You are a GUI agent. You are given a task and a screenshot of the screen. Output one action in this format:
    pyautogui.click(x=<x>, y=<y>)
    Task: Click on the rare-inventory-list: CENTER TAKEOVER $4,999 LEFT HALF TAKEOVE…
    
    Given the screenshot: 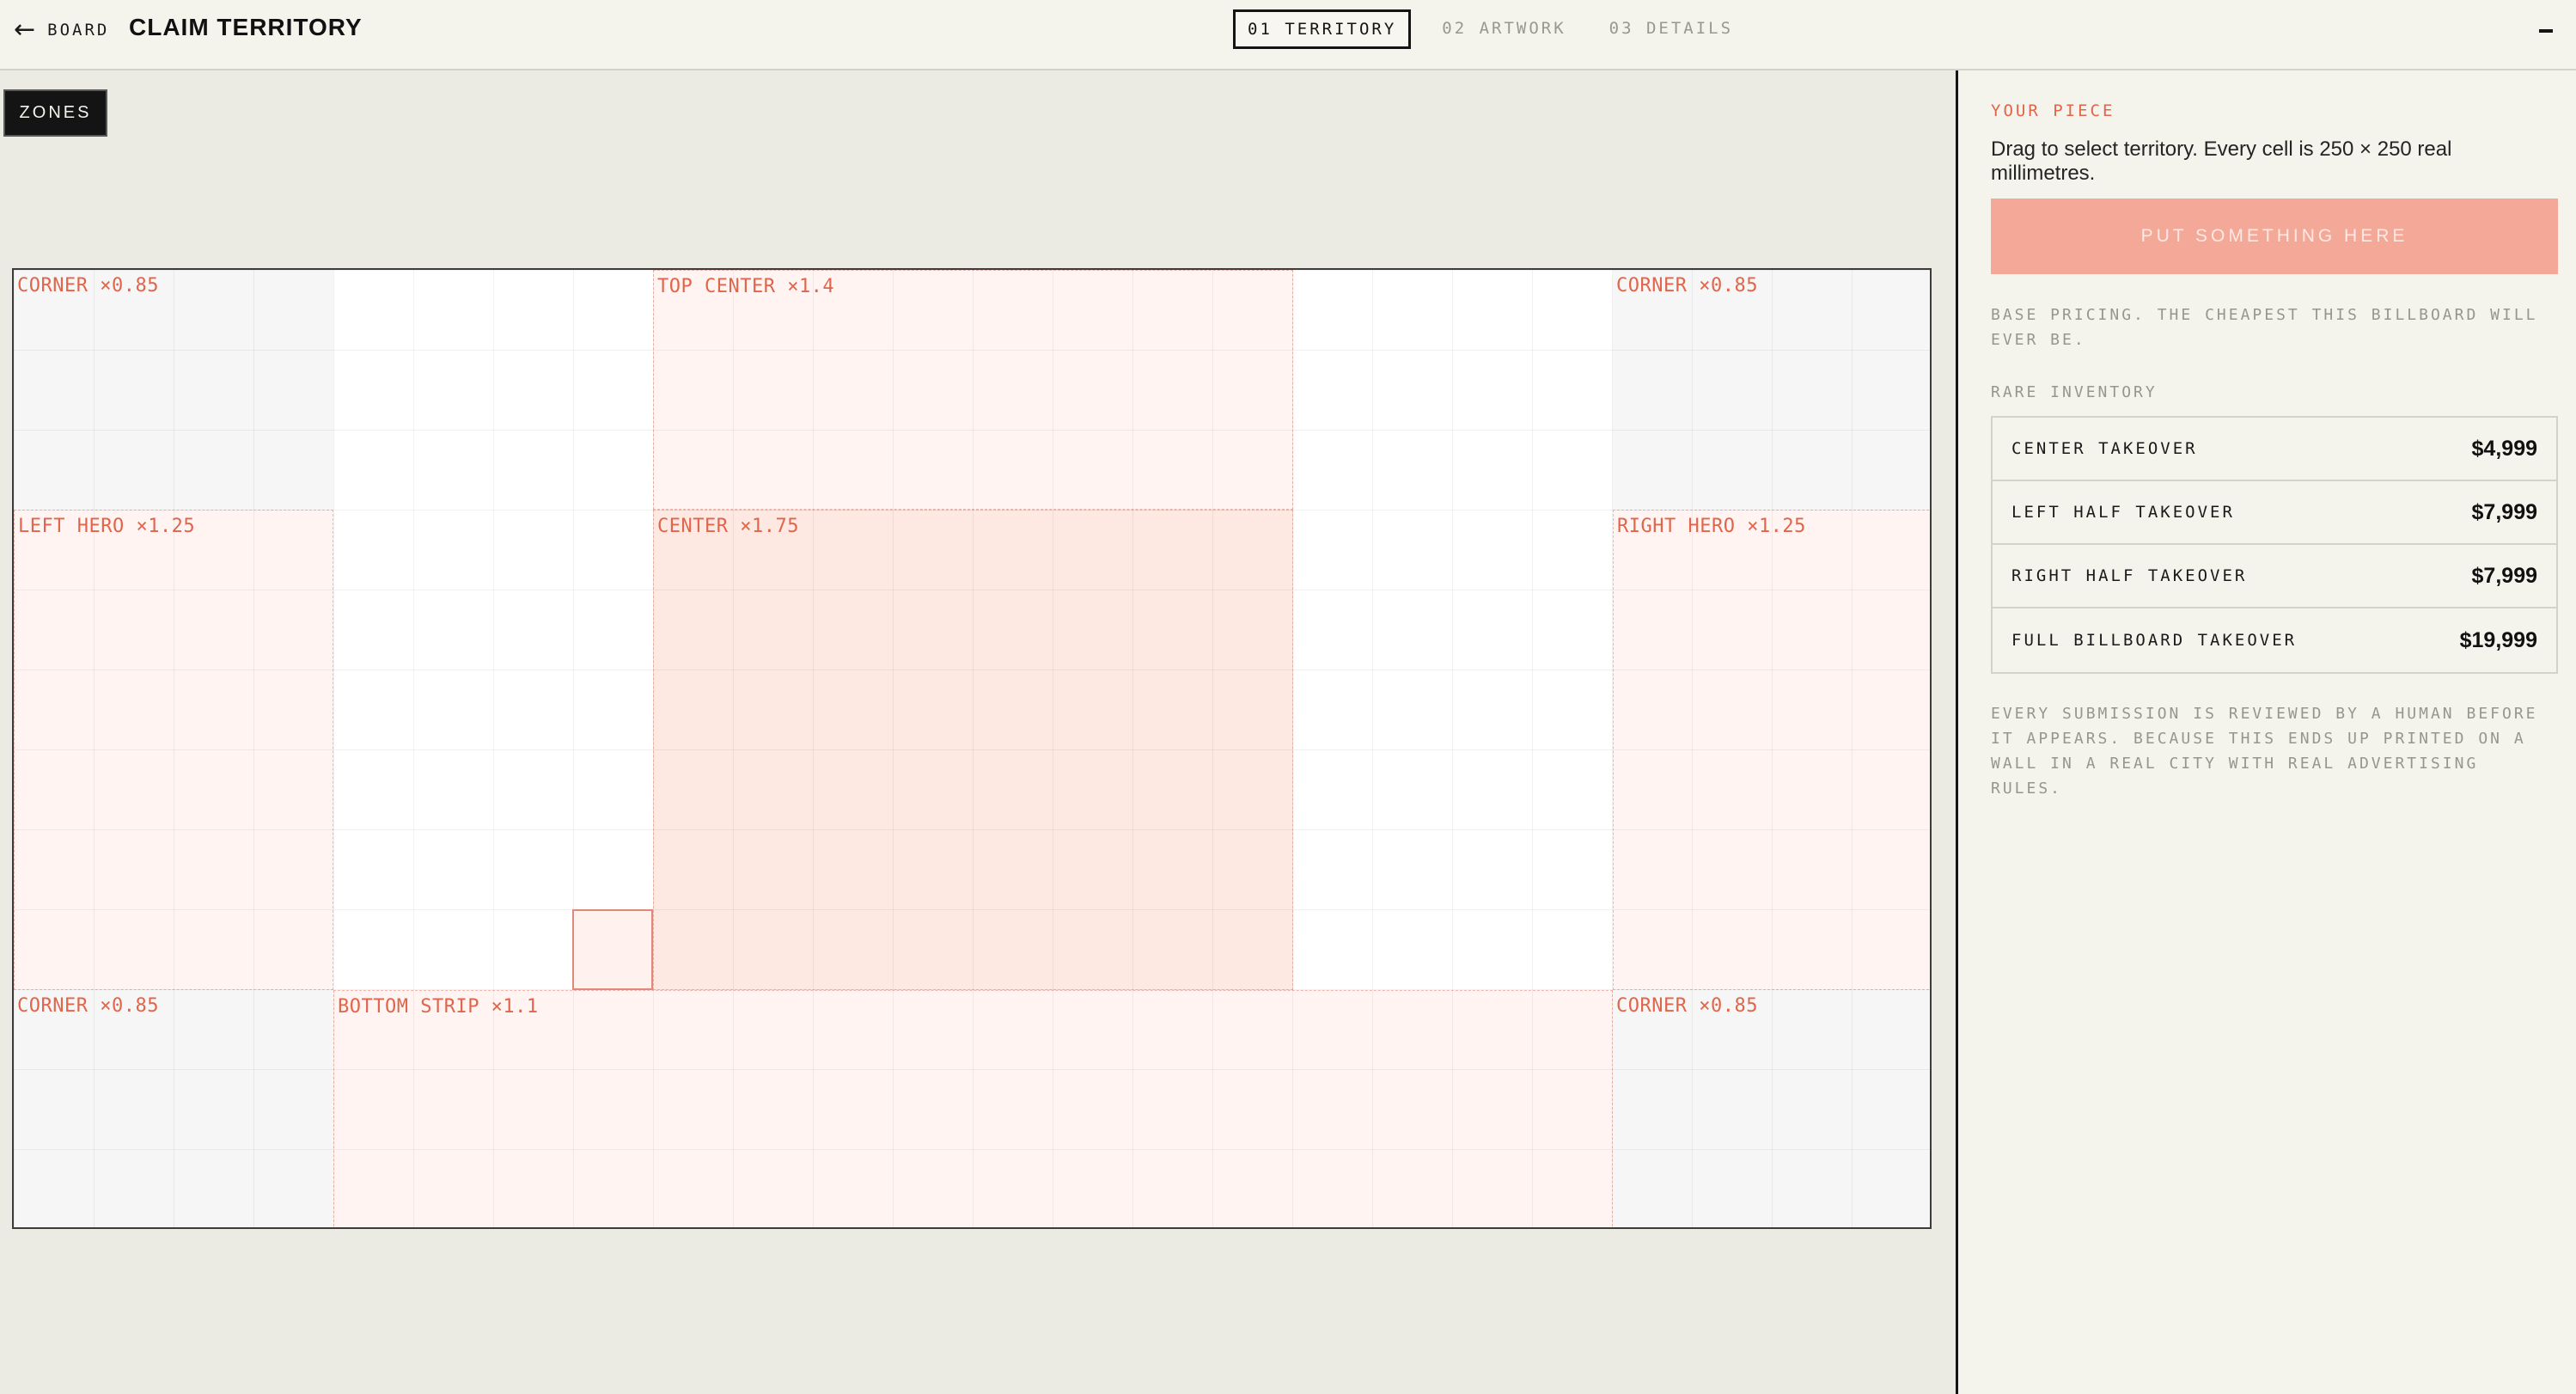 What is the action you would take?
    pyautogui.click(x=2274, y=545)
    